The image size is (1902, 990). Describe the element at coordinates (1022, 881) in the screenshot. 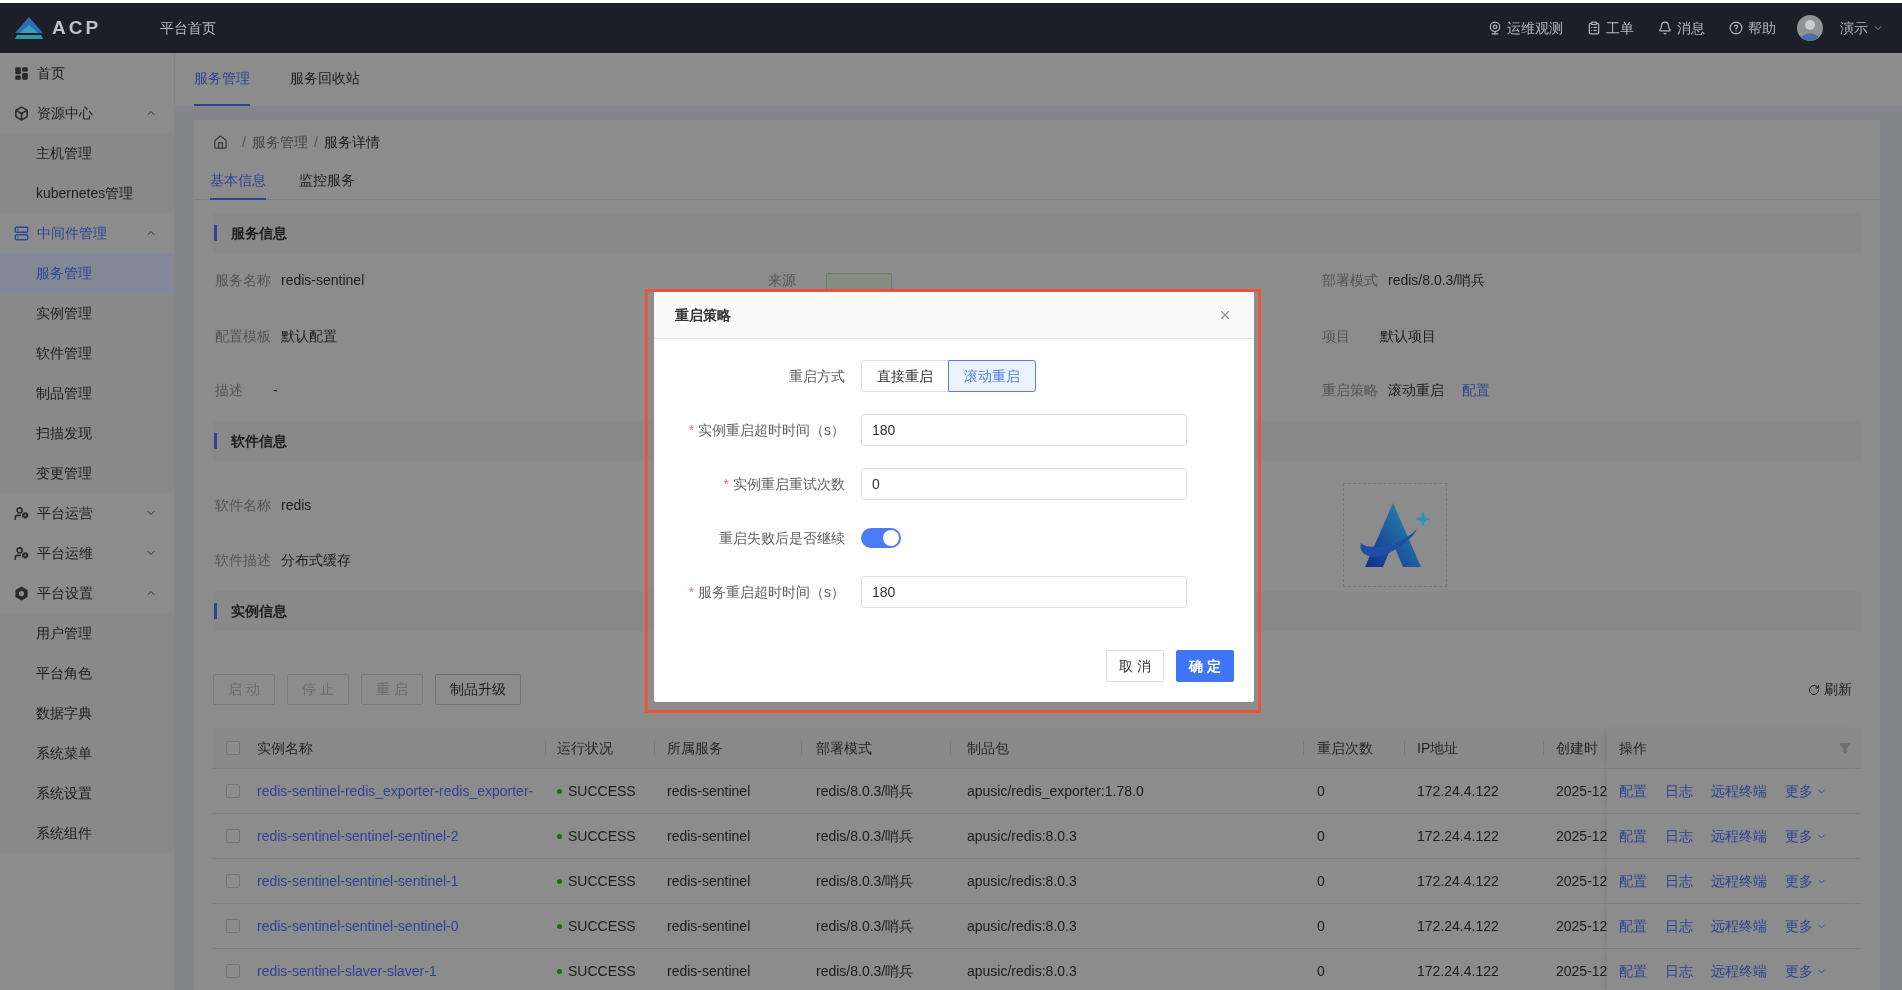

I see `table-cell-text: apusic/redis:8.0.3` at that location.